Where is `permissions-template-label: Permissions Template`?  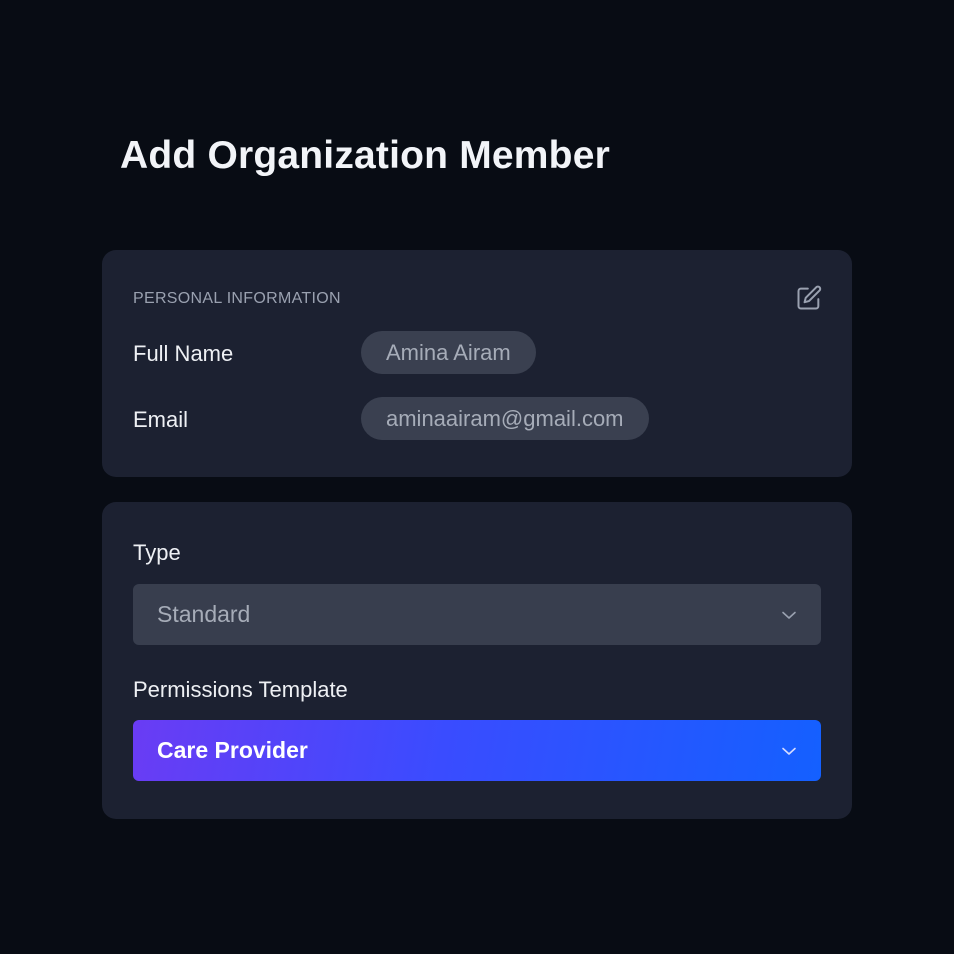
permissions-template-label: Permissions Template is located at coordinates (240, 689).